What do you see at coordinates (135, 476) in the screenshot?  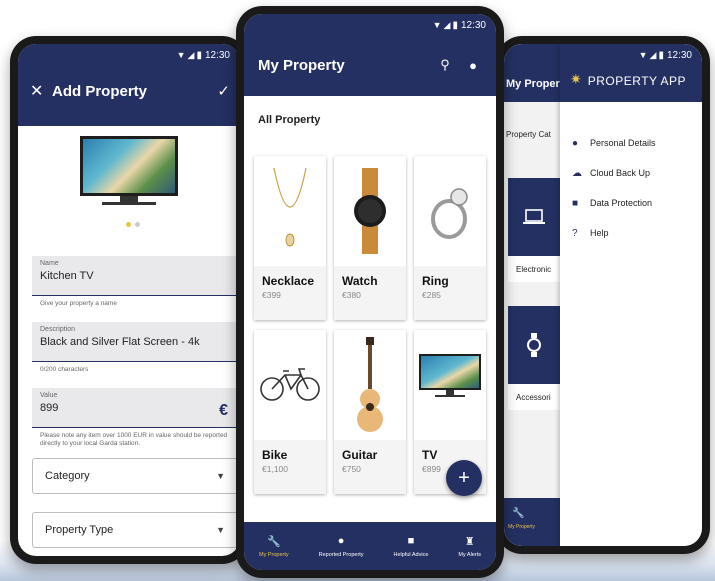 I see `category-select: Category ▼` at bounding box center [135, 476].